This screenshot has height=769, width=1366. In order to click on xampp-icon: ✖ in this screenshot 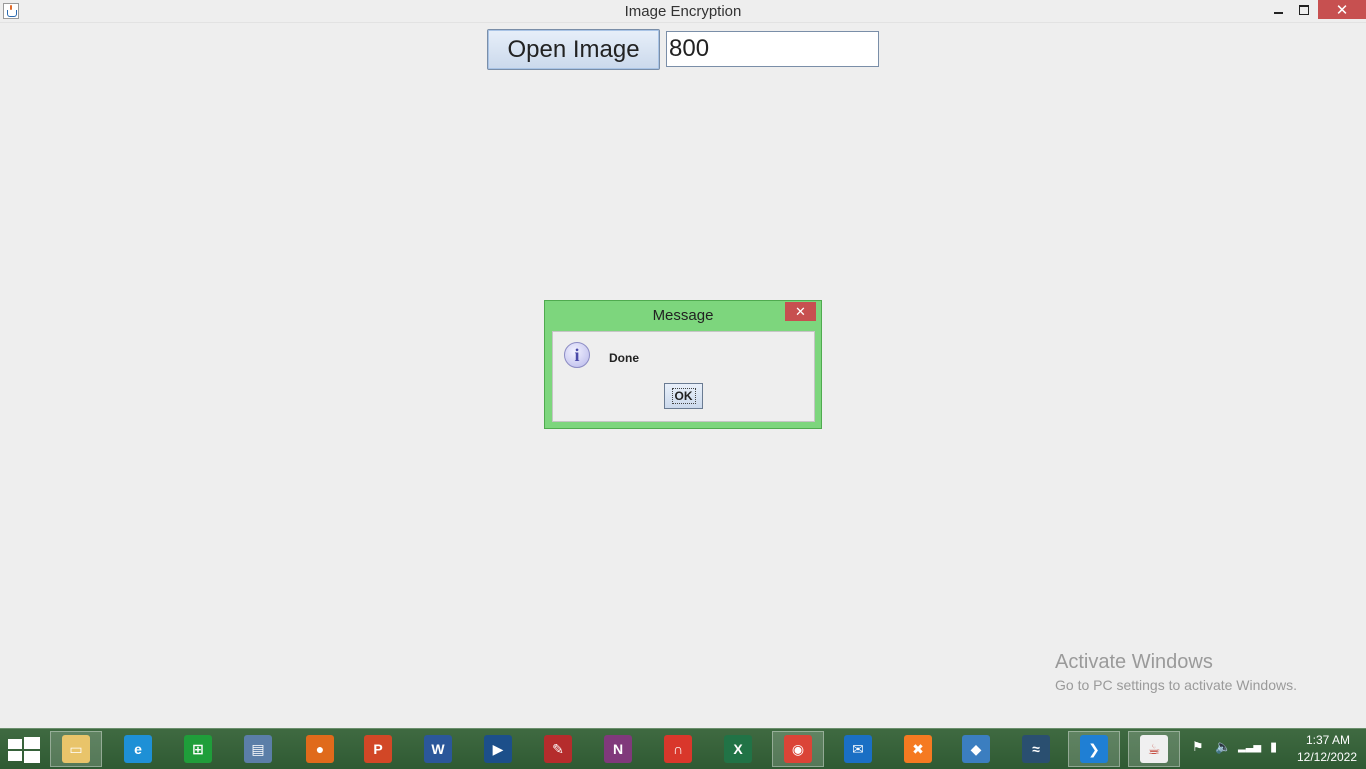, I will do `click(918, 749)`.